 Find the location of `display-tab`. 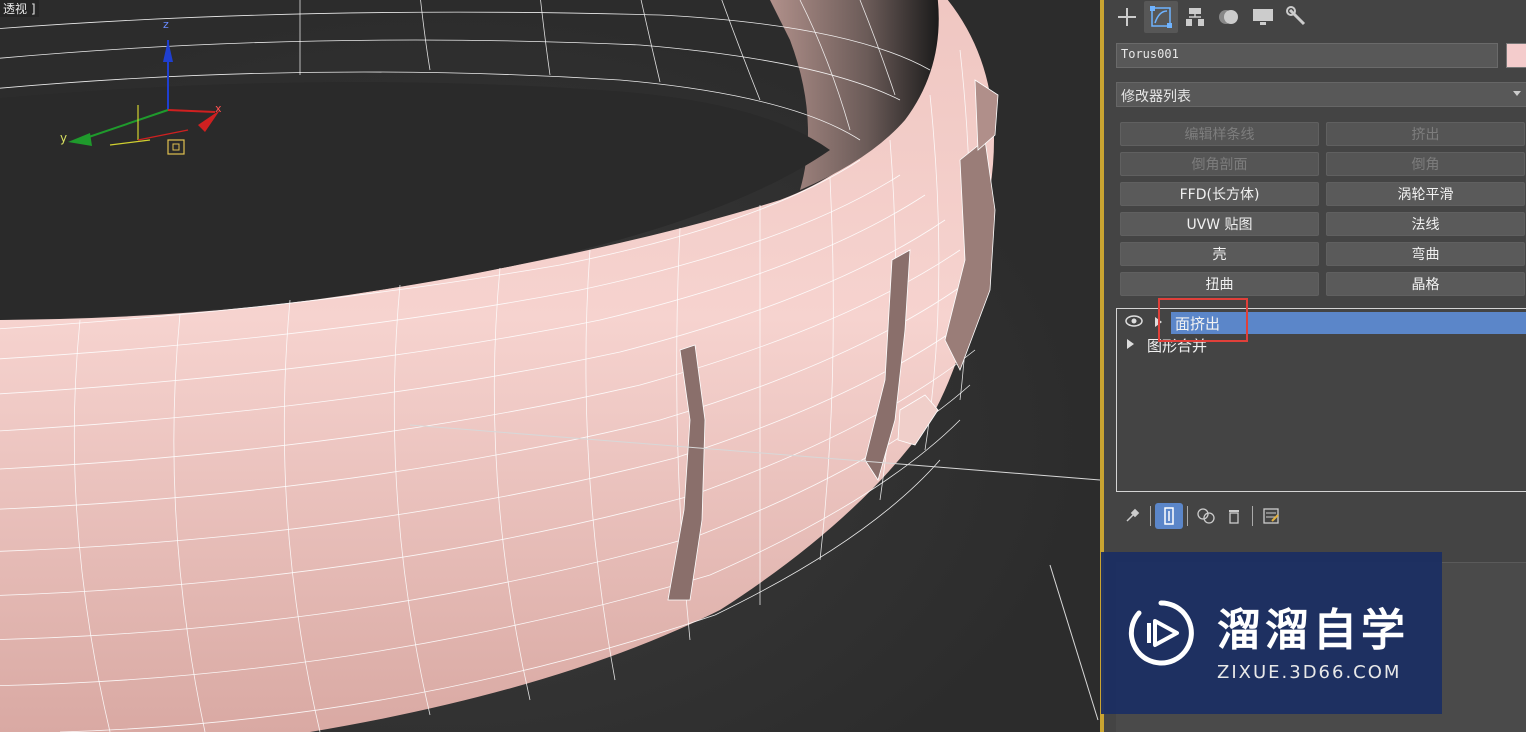

display-tab is located at coordinates (1263, 17).